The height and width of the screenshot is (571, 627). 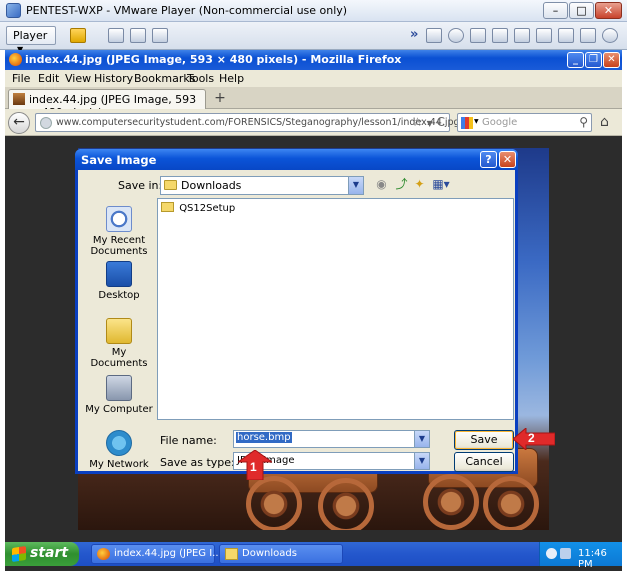 What do you see at coordinates (48, 78) in the screenshot?
I see `menu-edit: Edit` at bounding box center [48, 78].